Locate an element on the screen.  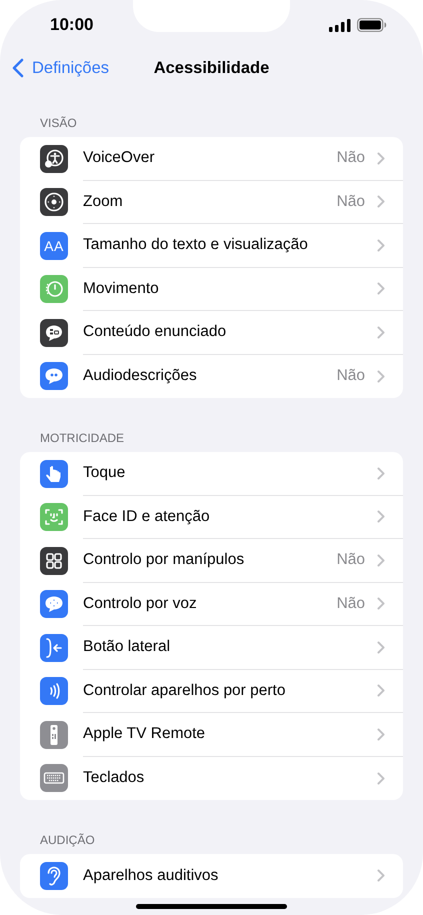
settings-row: Zoom Não is located at coordinates (211, 202).